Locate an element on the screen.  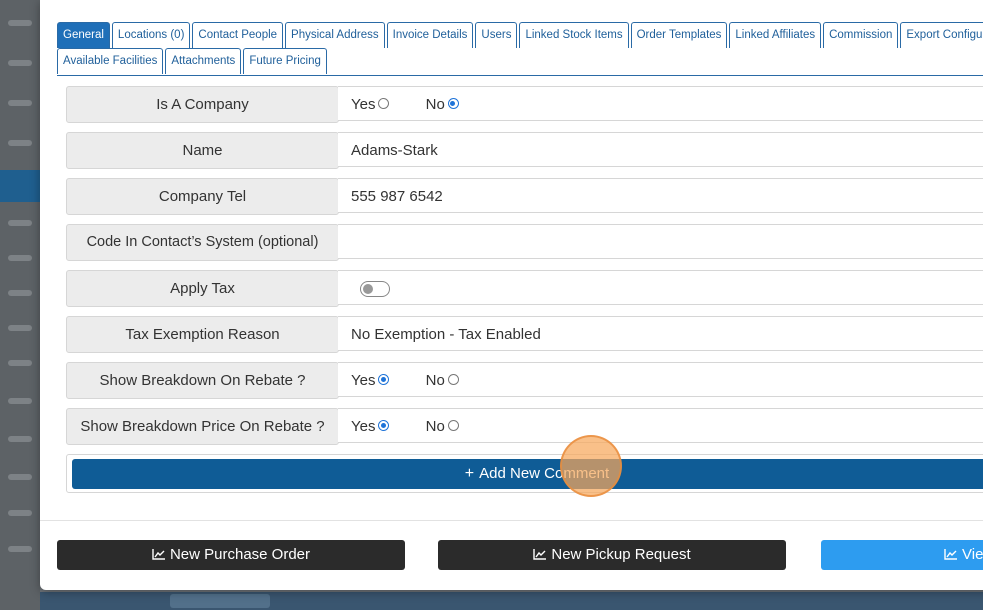
show-breakdown-price-no: No is located at coordinates (442, 426).